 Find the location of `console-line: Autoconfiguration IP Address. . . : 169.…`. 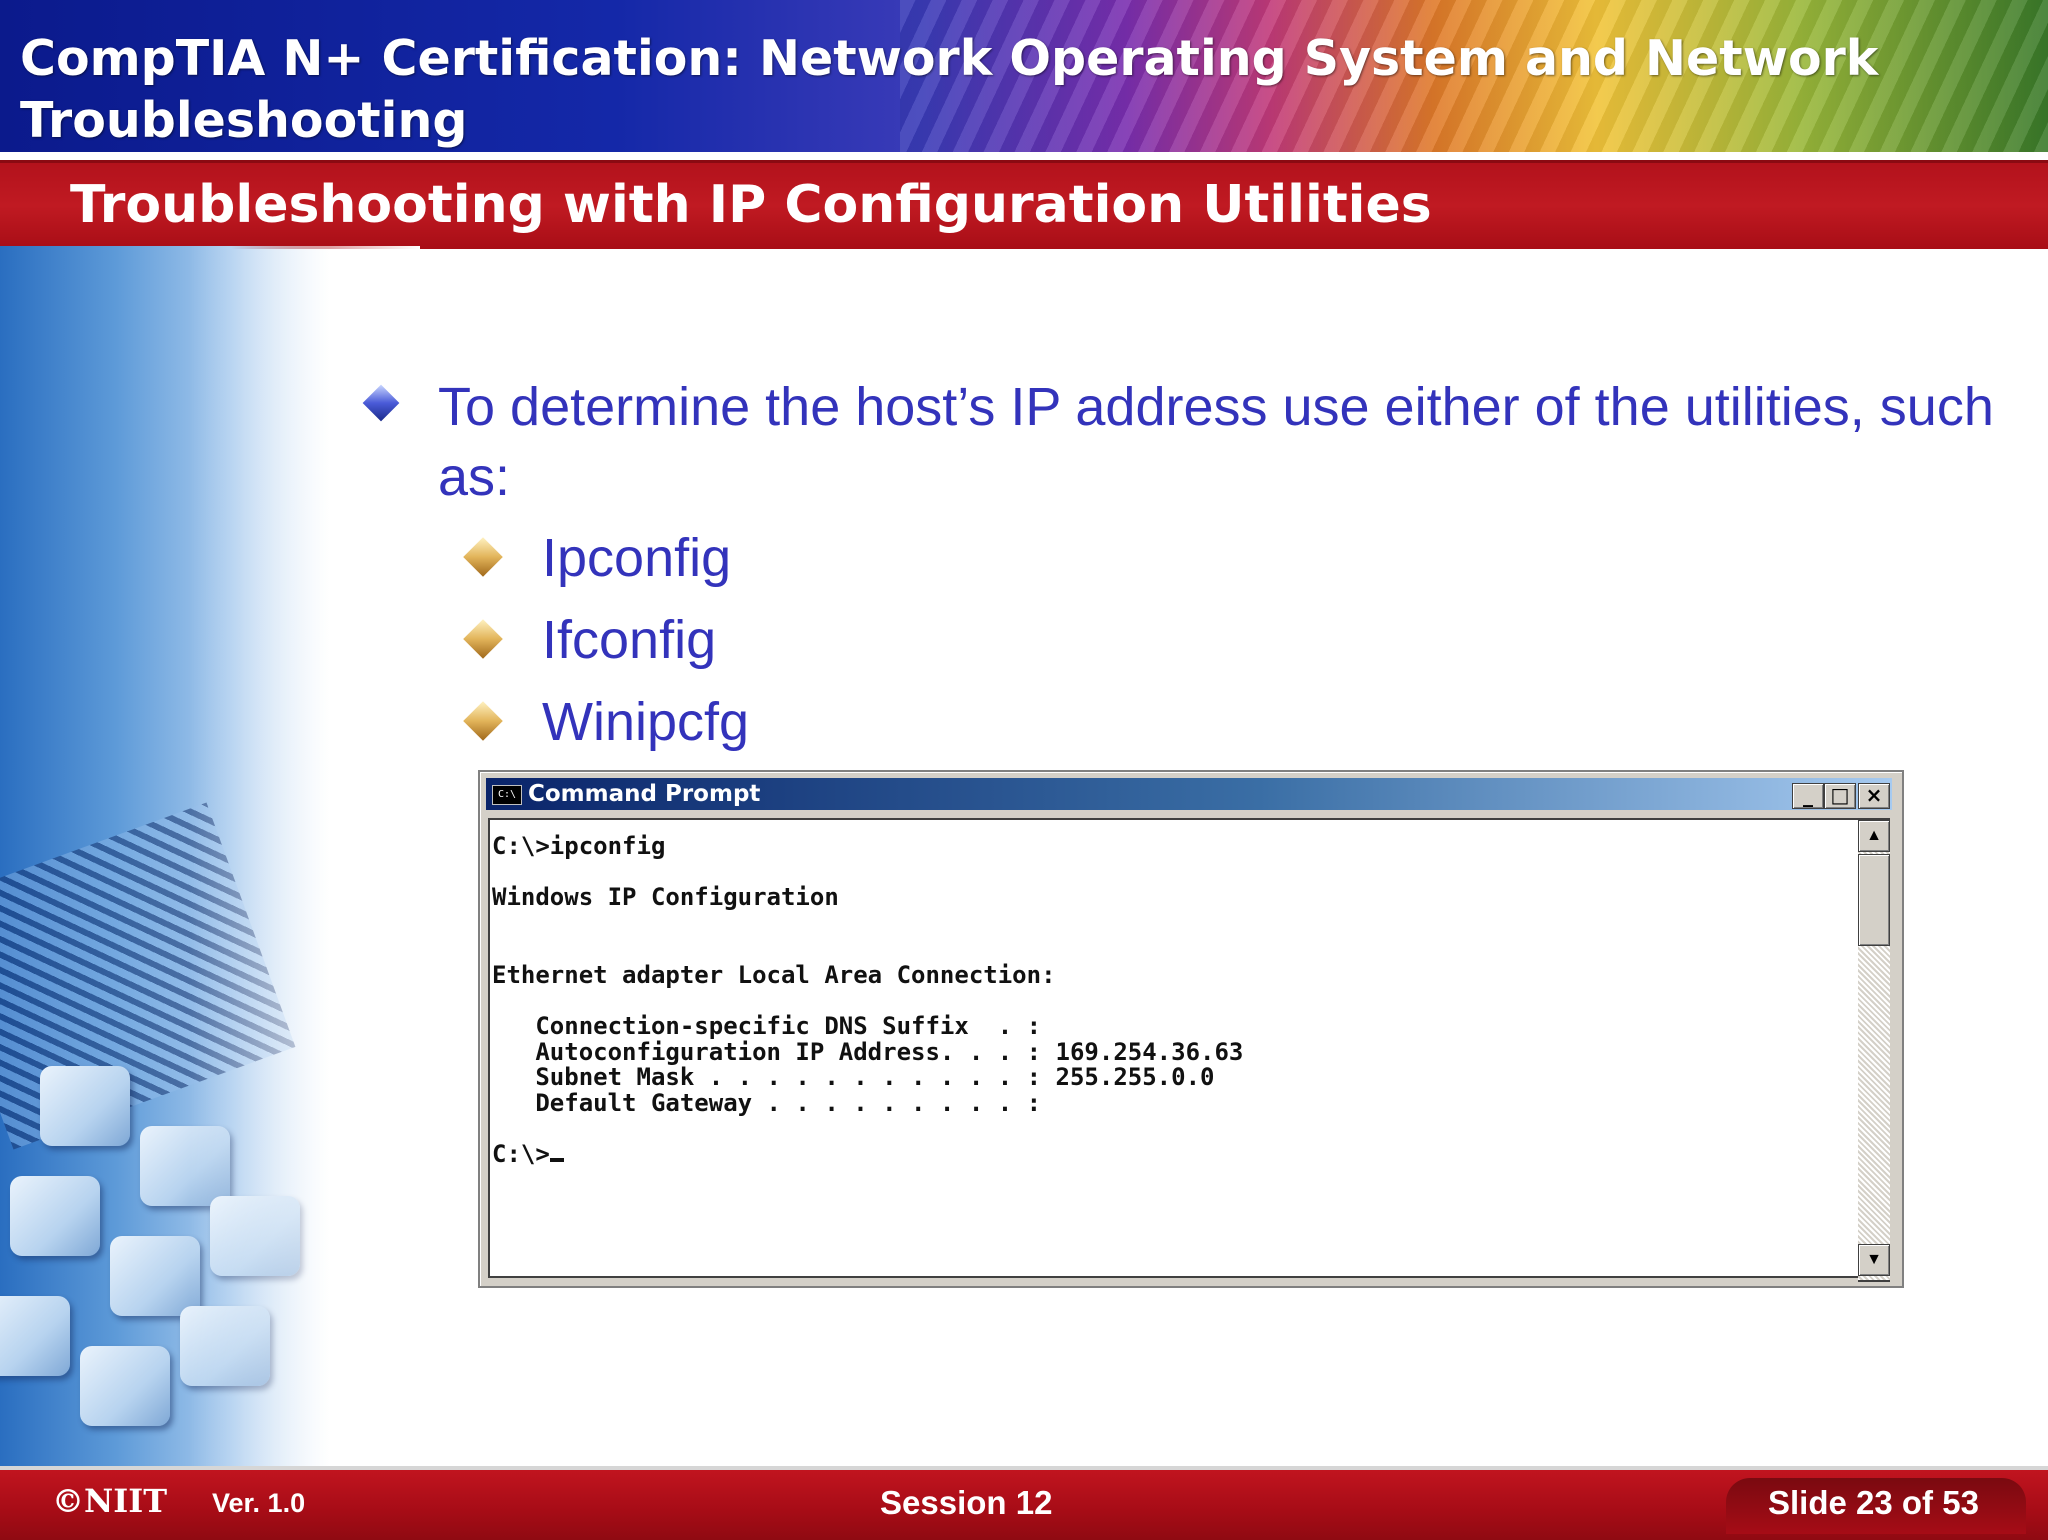

console-line: Autoconfiguration IP Address. . . : 169.… is located at coordinates (868, 1051).